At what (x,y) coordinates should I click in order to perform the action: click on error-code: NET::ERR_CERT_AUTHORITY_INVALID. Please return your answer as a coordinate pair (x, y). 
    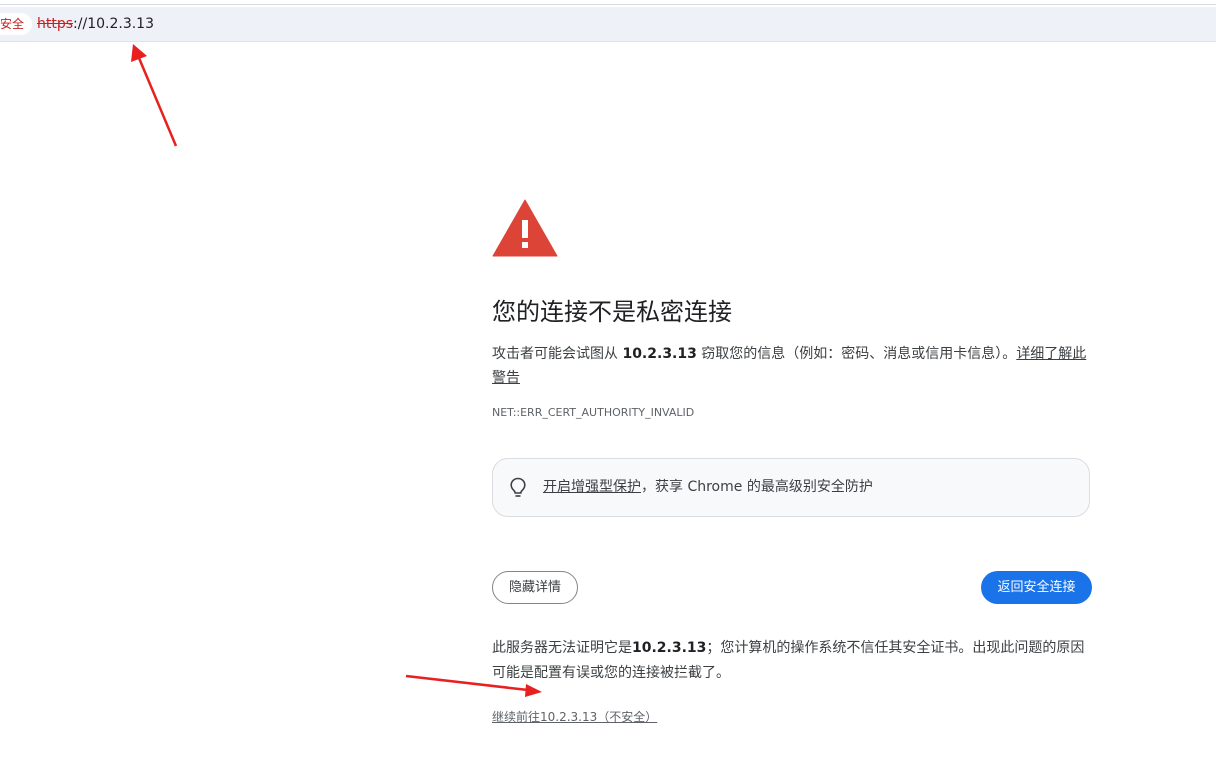
    Looking at the image, I should click on (593, 412).